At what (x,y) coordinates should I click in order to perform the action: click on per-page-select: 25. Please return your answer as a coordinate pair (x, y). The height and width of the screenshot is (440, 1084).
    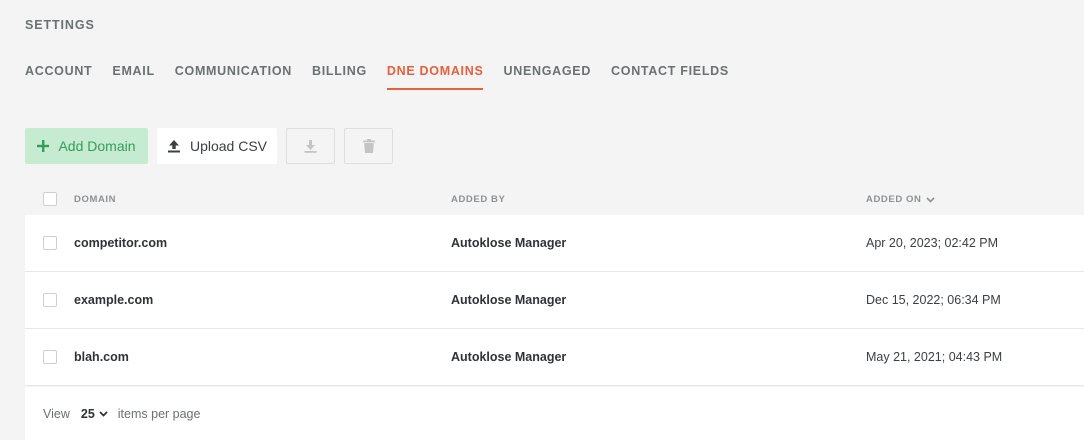
    Looking at the image, I should click on (94, 414).